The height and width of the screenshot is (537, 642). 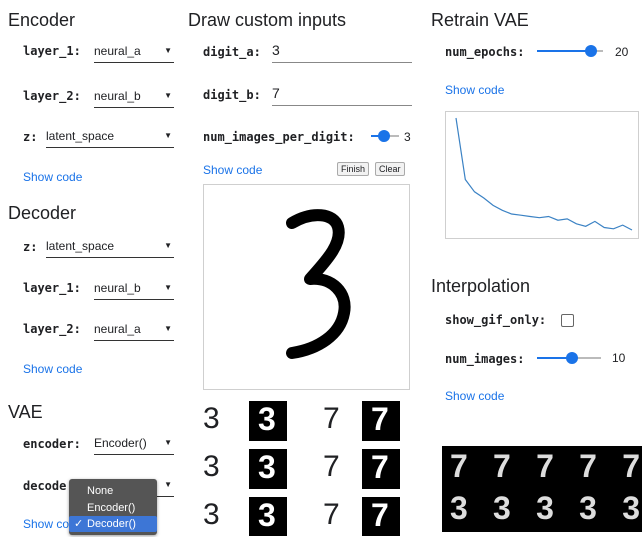 What do you see at coordinates (267, 20) in the screenshot?
I see `draw-heading: Draw custom inputs` at bounding box center [267, 20].